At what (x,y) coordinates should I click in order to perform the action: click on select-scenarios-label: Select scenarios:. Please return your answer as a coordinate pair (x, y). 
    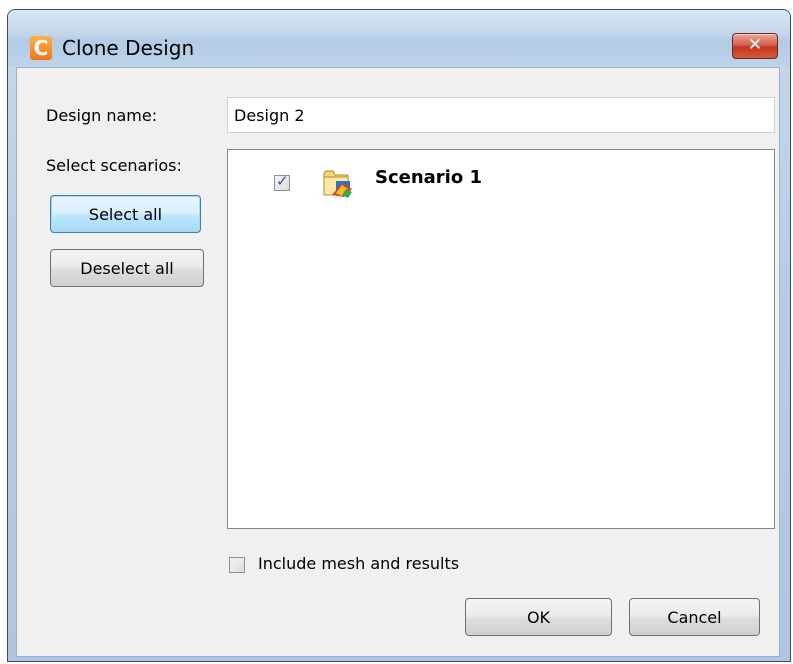
    Looking at the image, I should click on (114, 165).